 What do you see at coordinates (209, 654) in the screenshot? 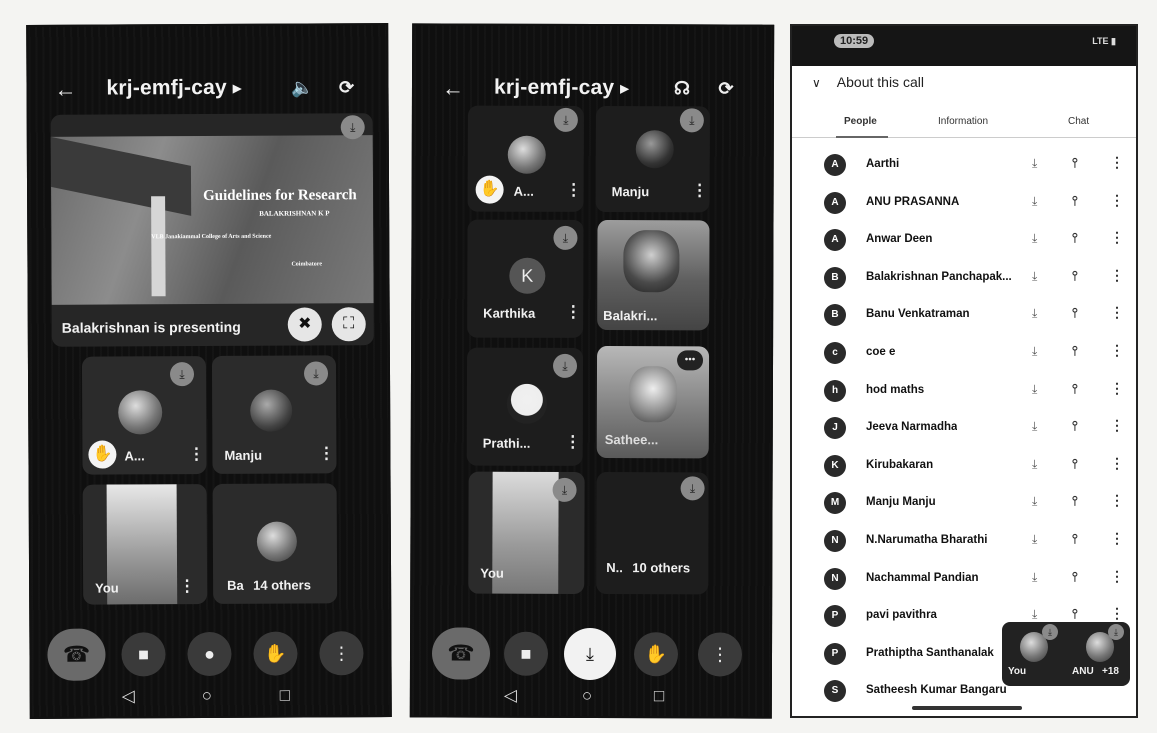
I see `microphone-button: ●` at bounding box center [209, 654].